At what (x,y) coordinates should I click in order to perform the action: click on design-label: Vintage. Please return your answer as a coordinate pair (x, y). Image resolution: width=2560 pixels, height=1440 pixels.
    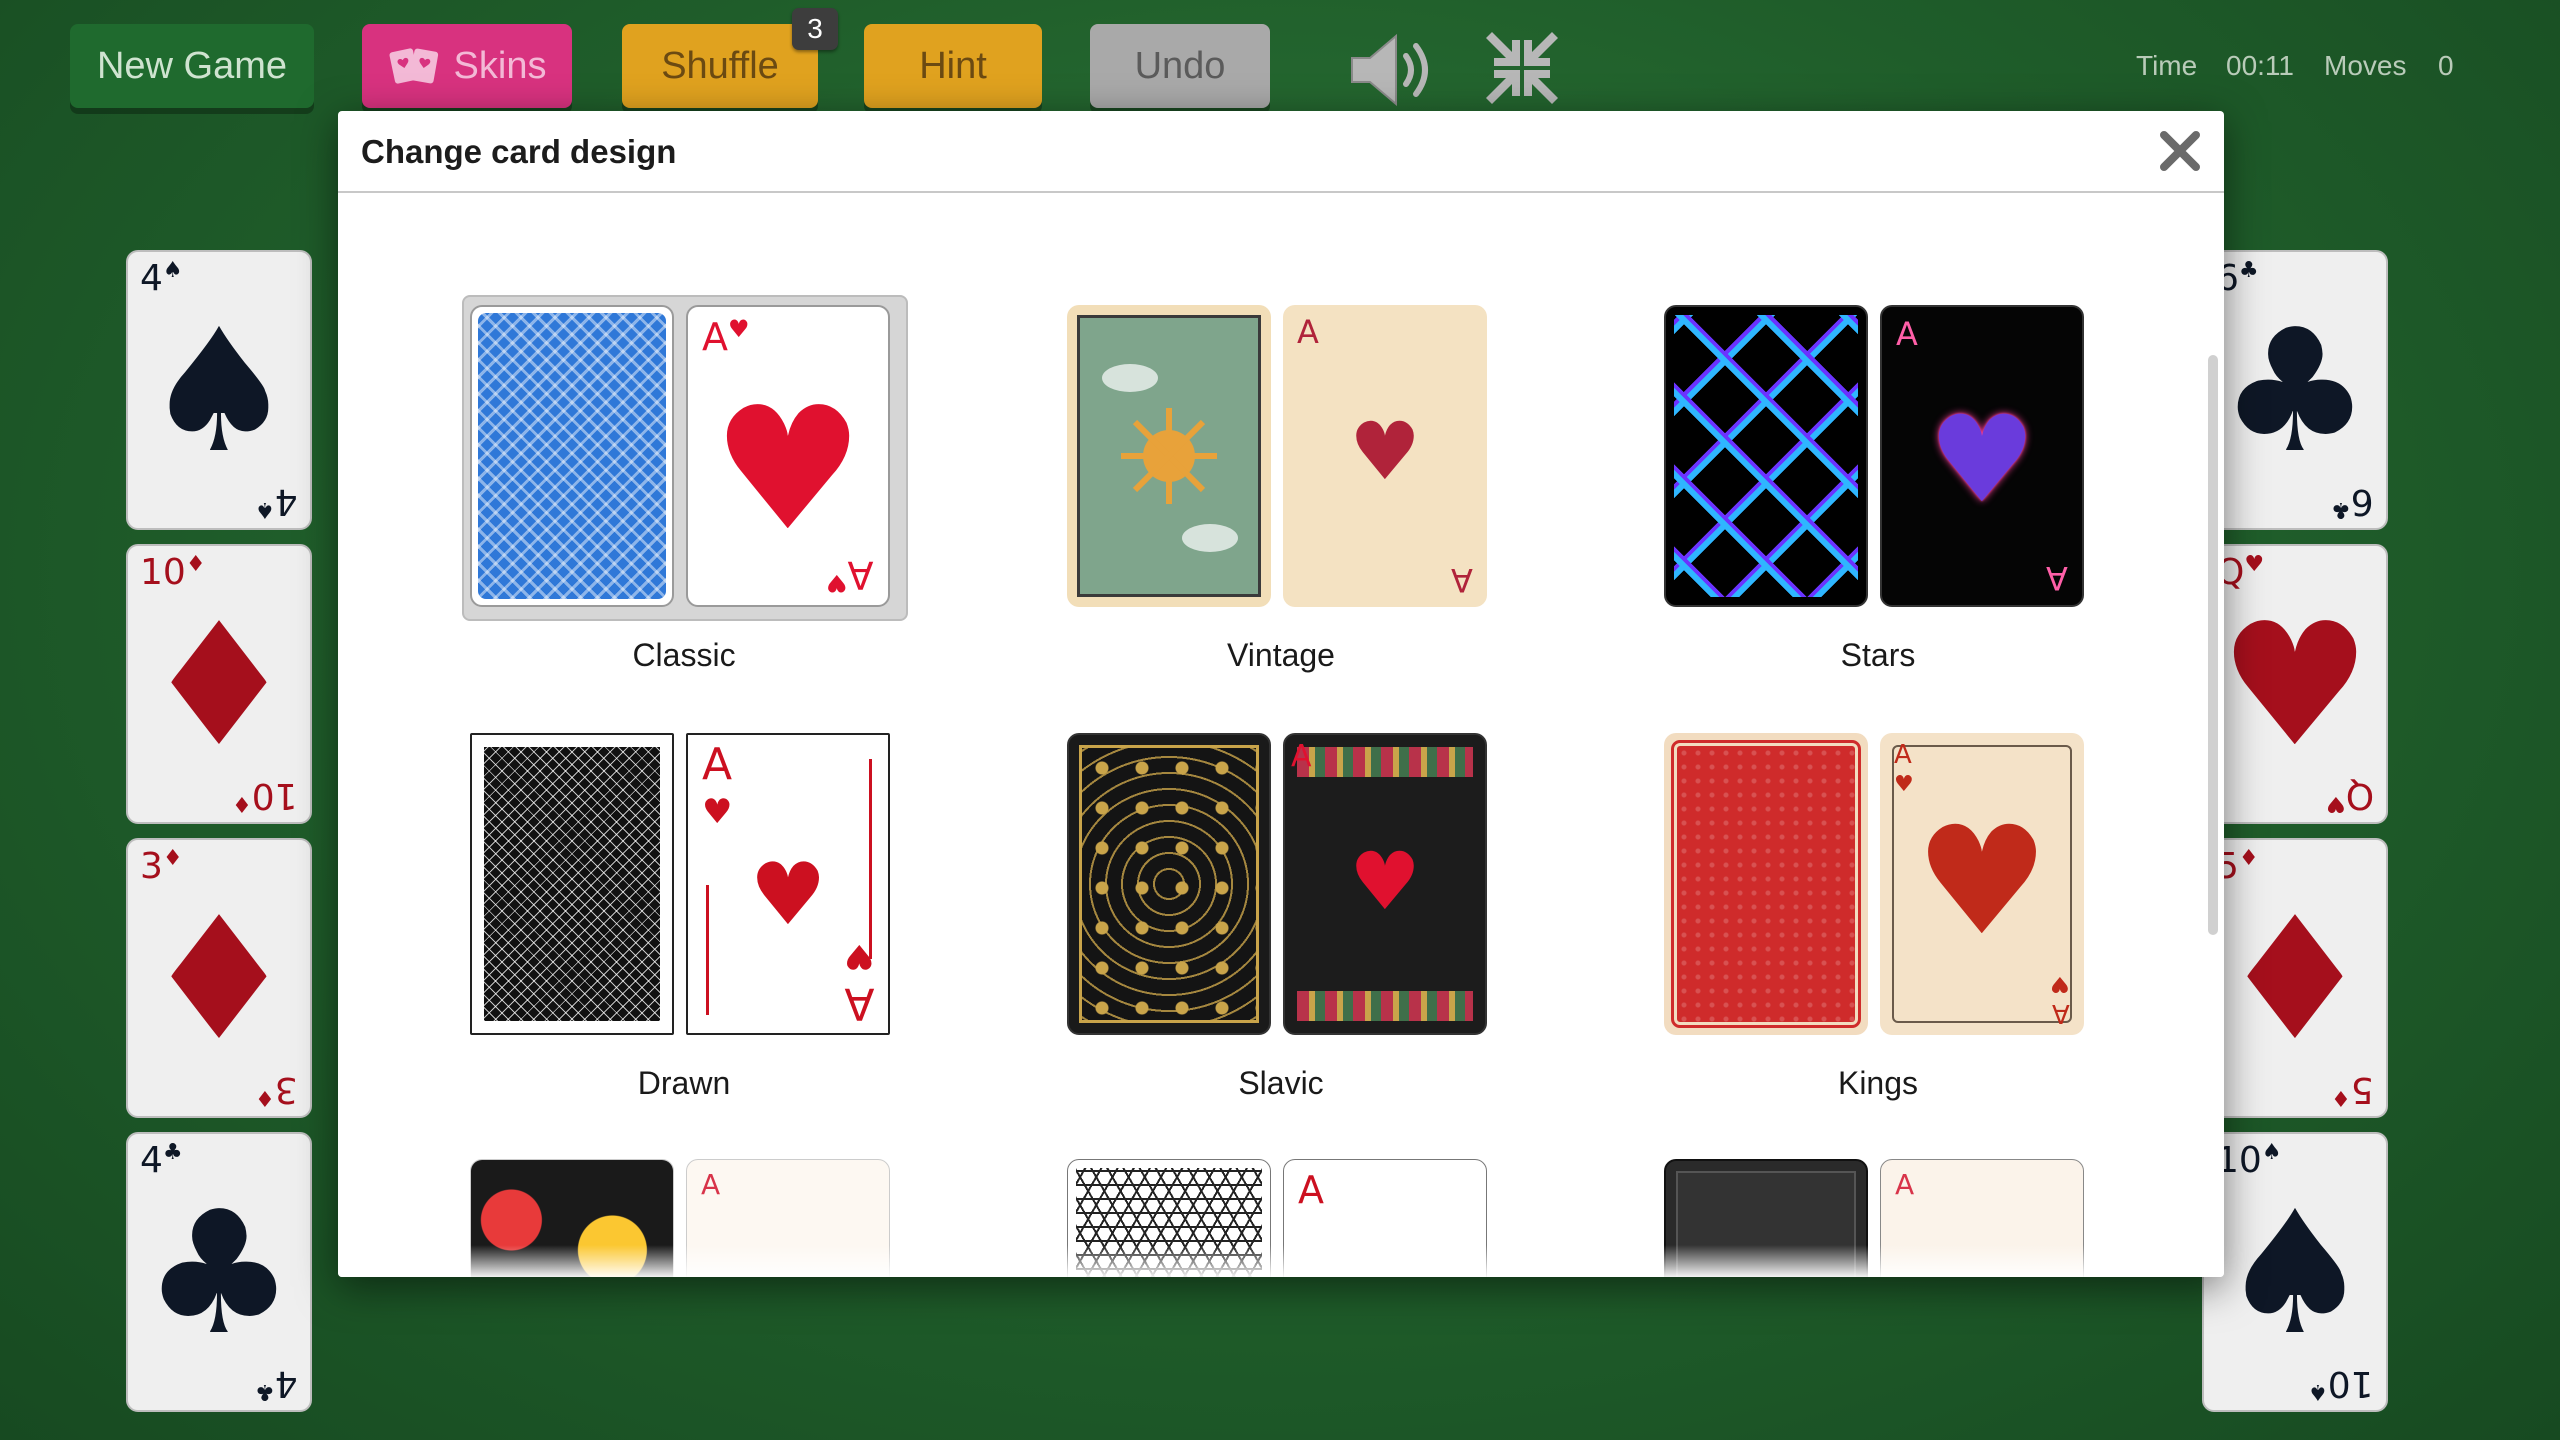
    Looking at the image, I should click on (1281, 655).